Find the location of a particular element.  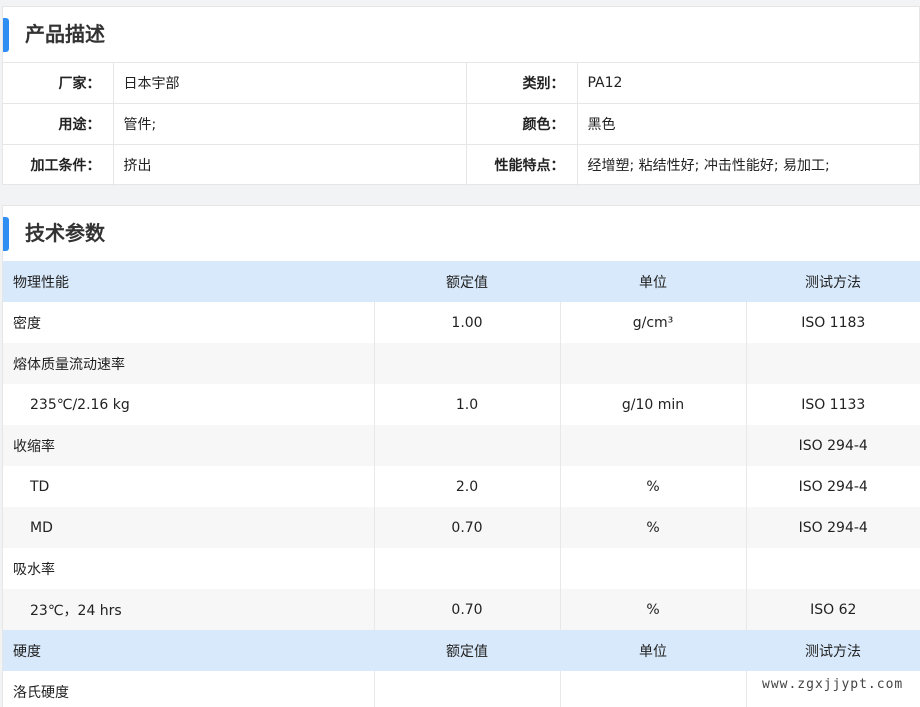

unit-cell: g/10 min is located at coordinates (653, 404).